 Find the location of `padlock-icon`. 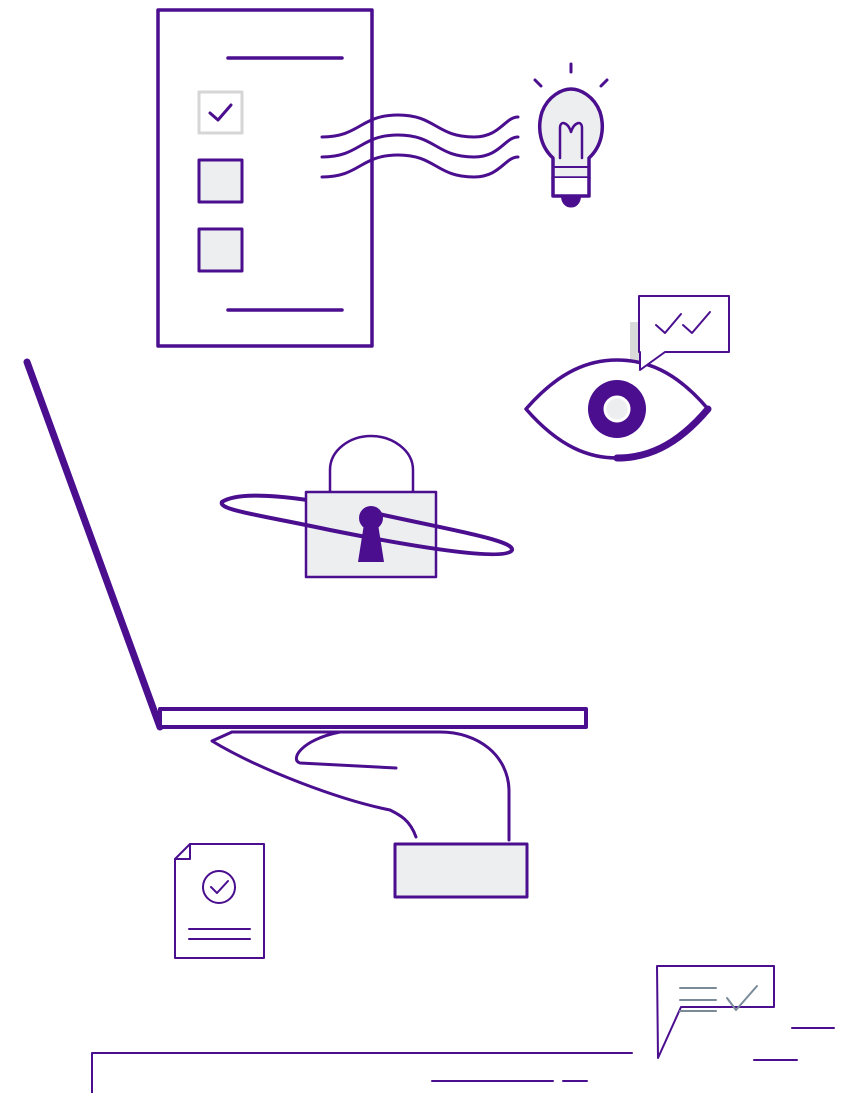

padlock-icon is located at coordinates (366, 506).